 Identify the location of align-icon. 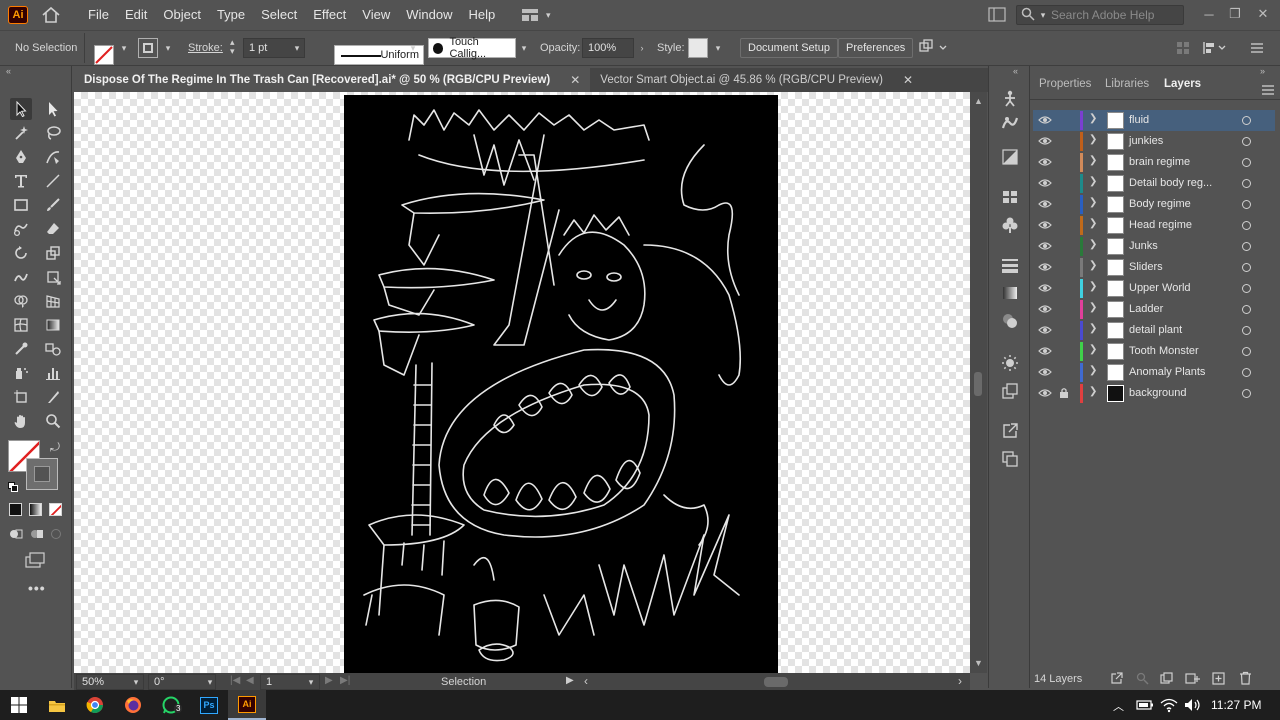
(1183, 49).